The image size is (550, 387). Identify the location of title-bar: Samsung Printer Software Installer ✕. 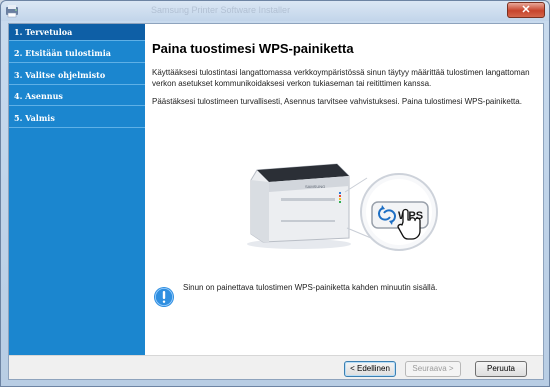
(275, 11).